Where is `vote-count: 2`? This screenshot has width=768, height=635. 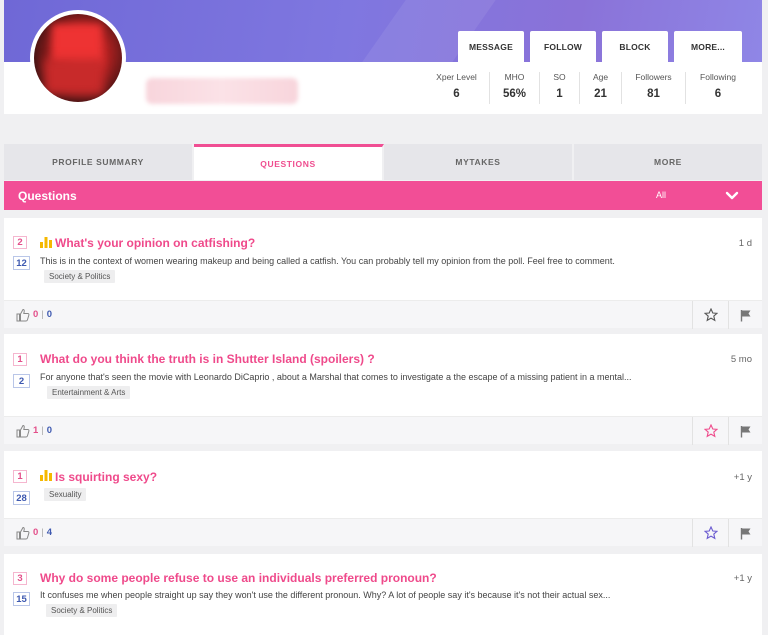
vote-count: 2 is located at coordinates (20, 242).